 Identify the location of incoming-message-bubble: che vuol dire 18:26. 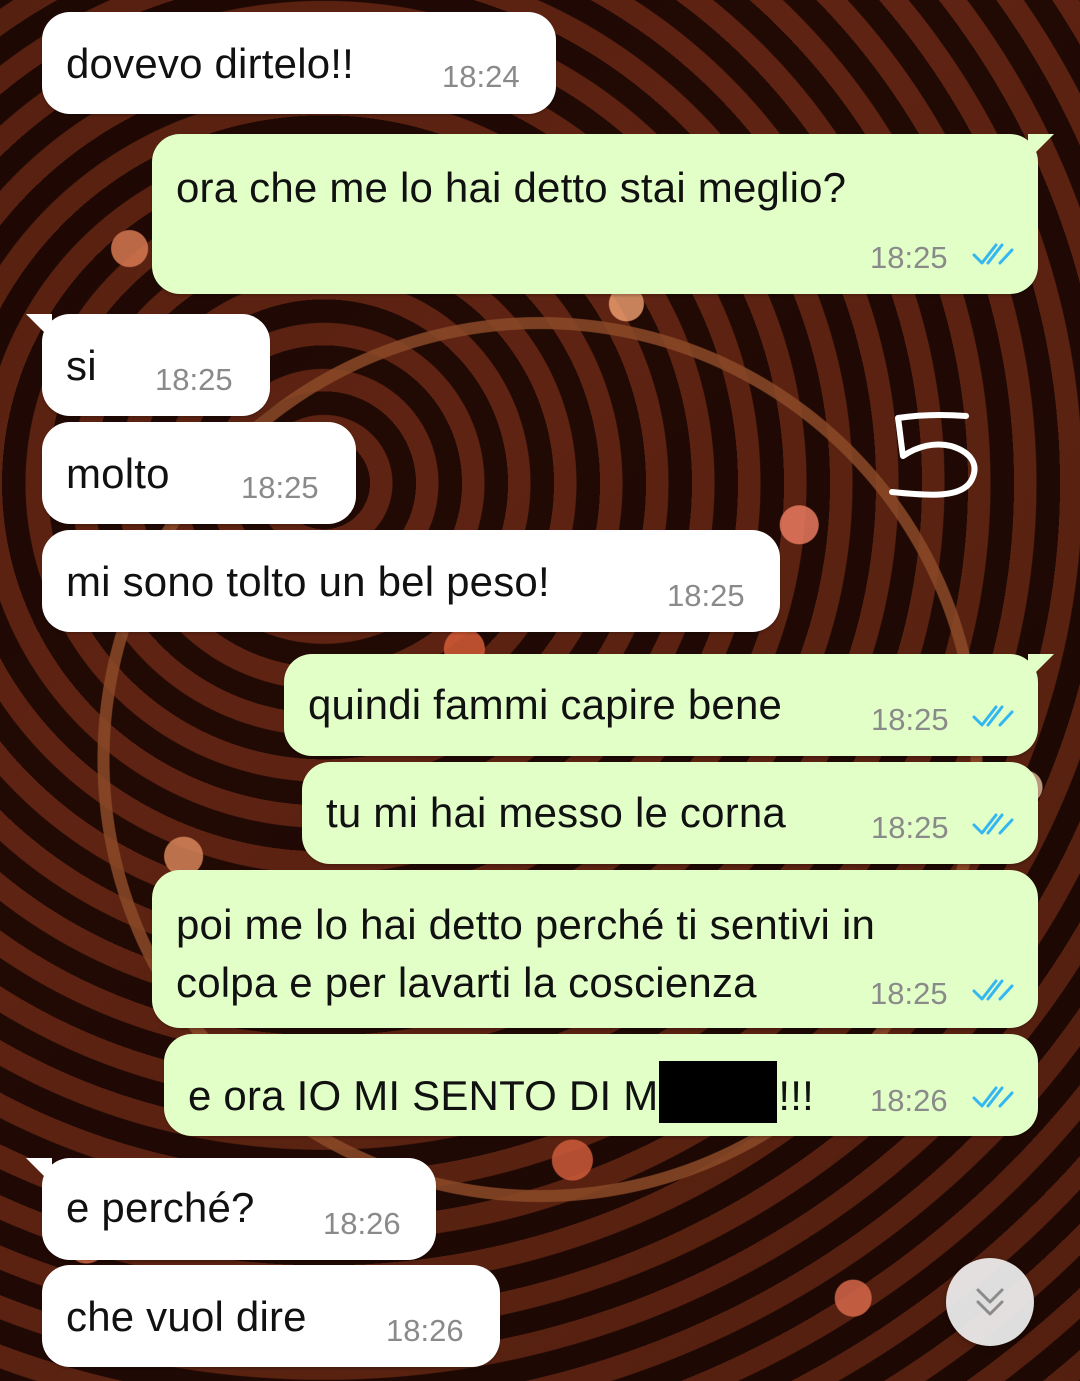
(271, 1316).